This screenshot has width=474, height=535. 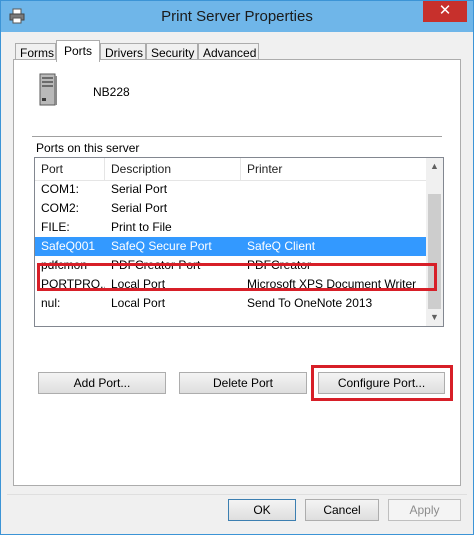 What do you see at coordinates (68, 246) in the screenshot?
I see `port-cell: SafeQ001` at bounding box center [68, 246].